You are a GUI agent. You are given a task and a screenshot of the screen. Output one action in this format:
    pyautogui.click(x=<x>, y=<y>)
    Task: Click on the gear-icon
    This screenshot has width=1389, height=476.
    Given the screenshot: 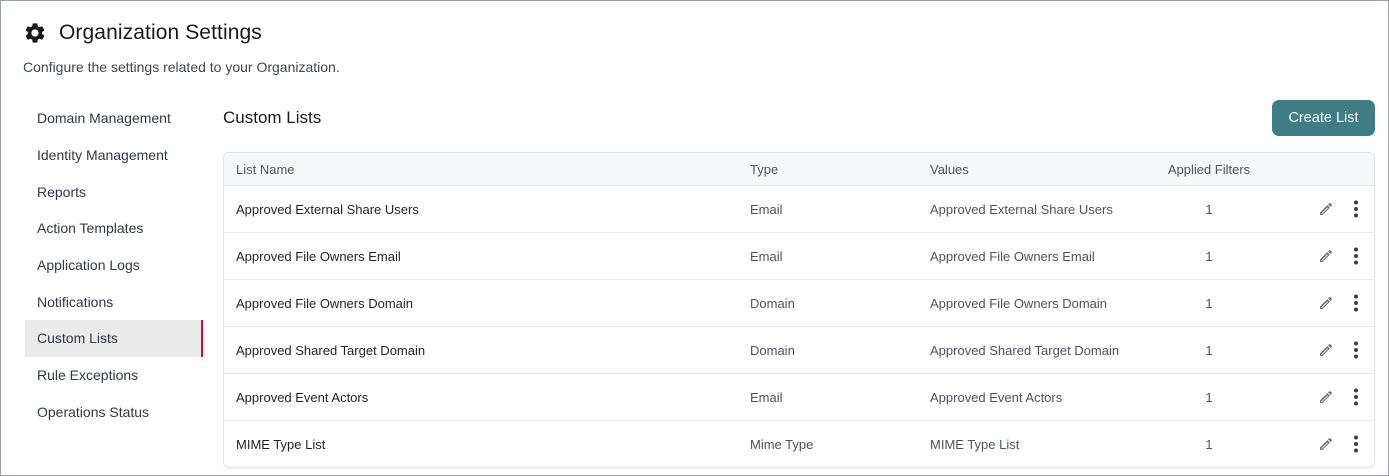 What is the action you would take?
    pyautogui.click(x=35, y=33)
    